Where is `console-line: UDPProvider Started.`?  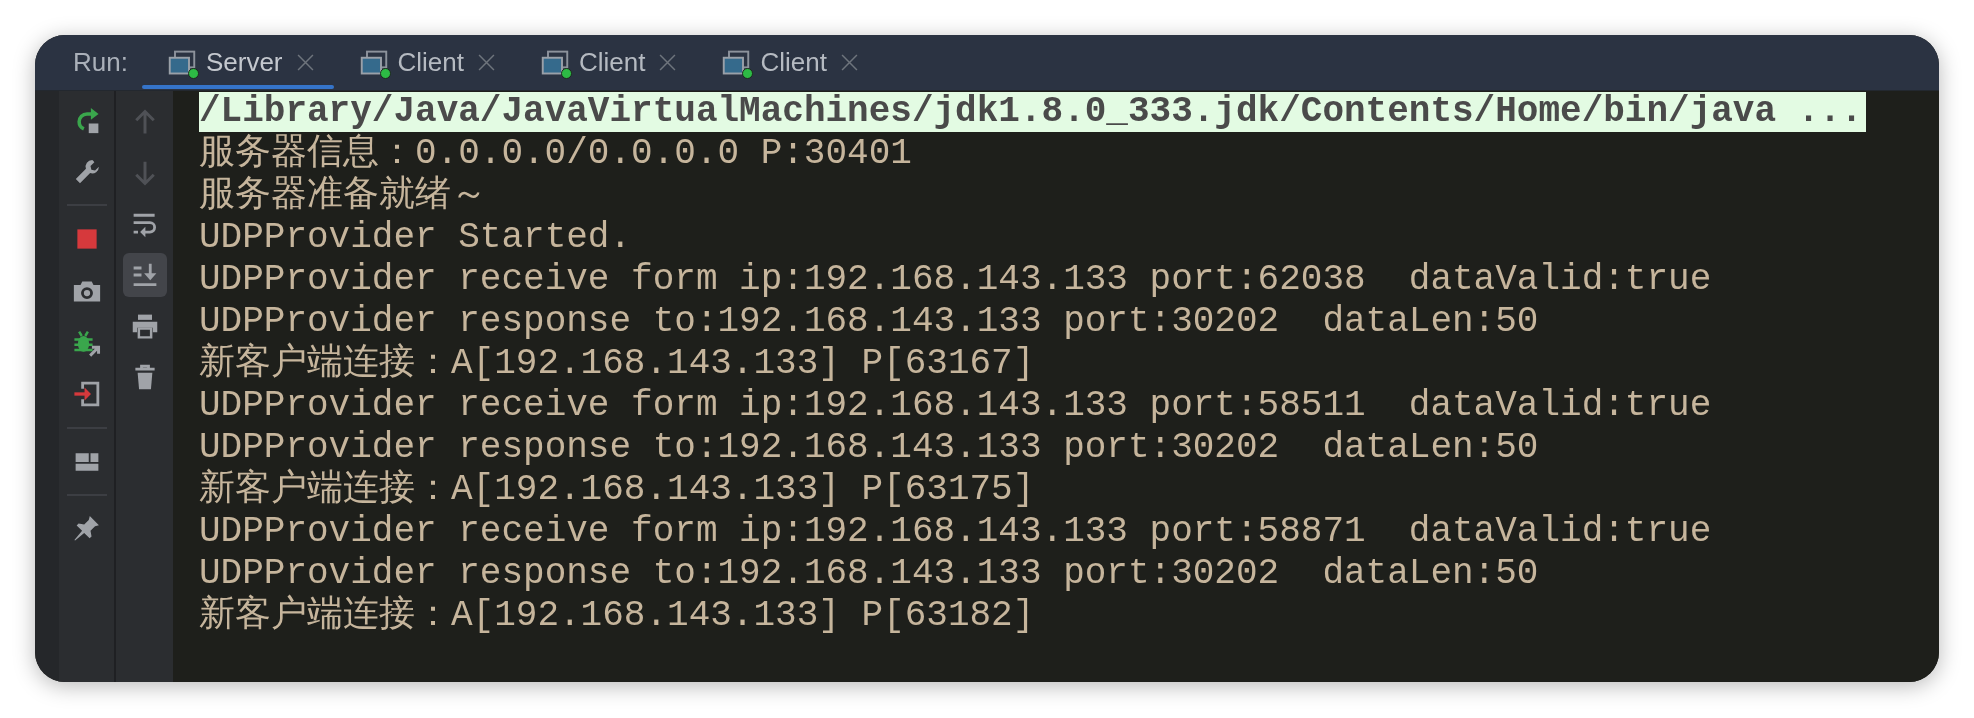 console-line: UDPProvider Started. is located at coordinates (415, 237).